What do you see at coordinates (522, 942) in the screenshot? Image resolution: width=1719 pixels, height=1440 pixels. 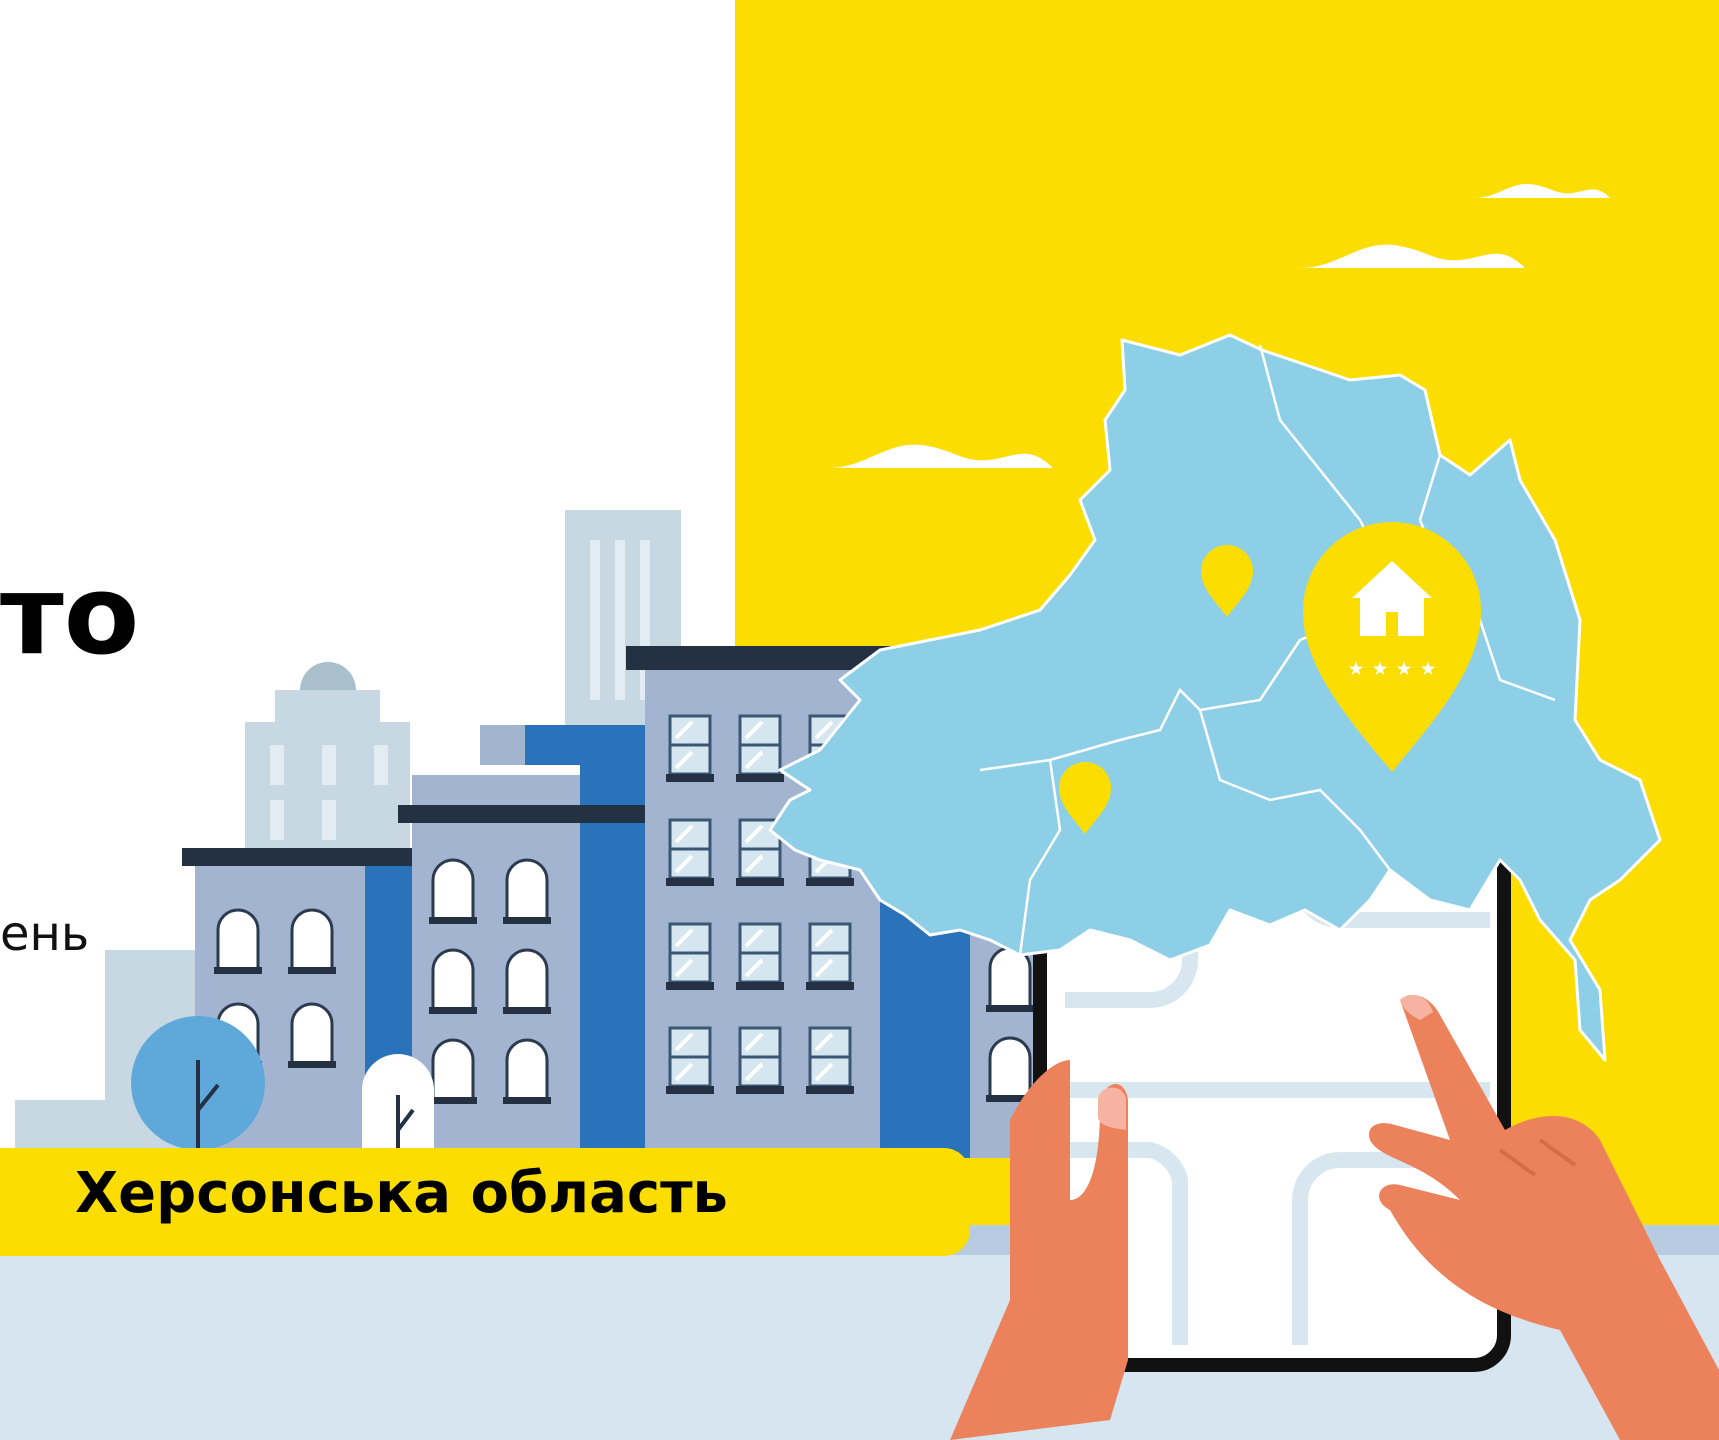 I see `building` at bounding box center [522, 942].